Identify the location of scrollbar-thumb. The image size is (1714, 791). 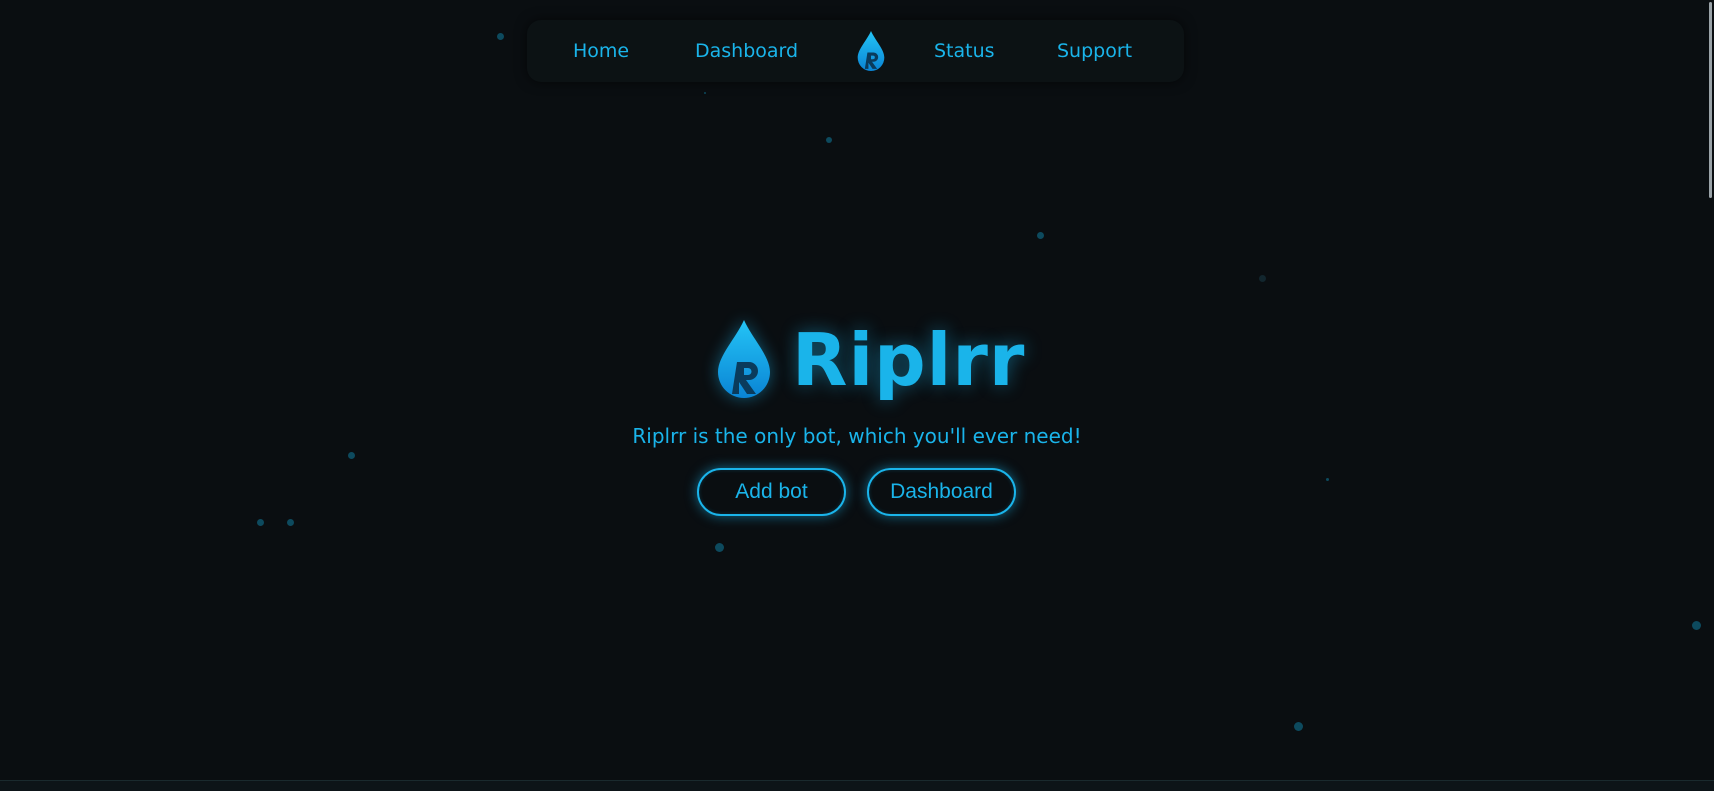
(1710, 100).